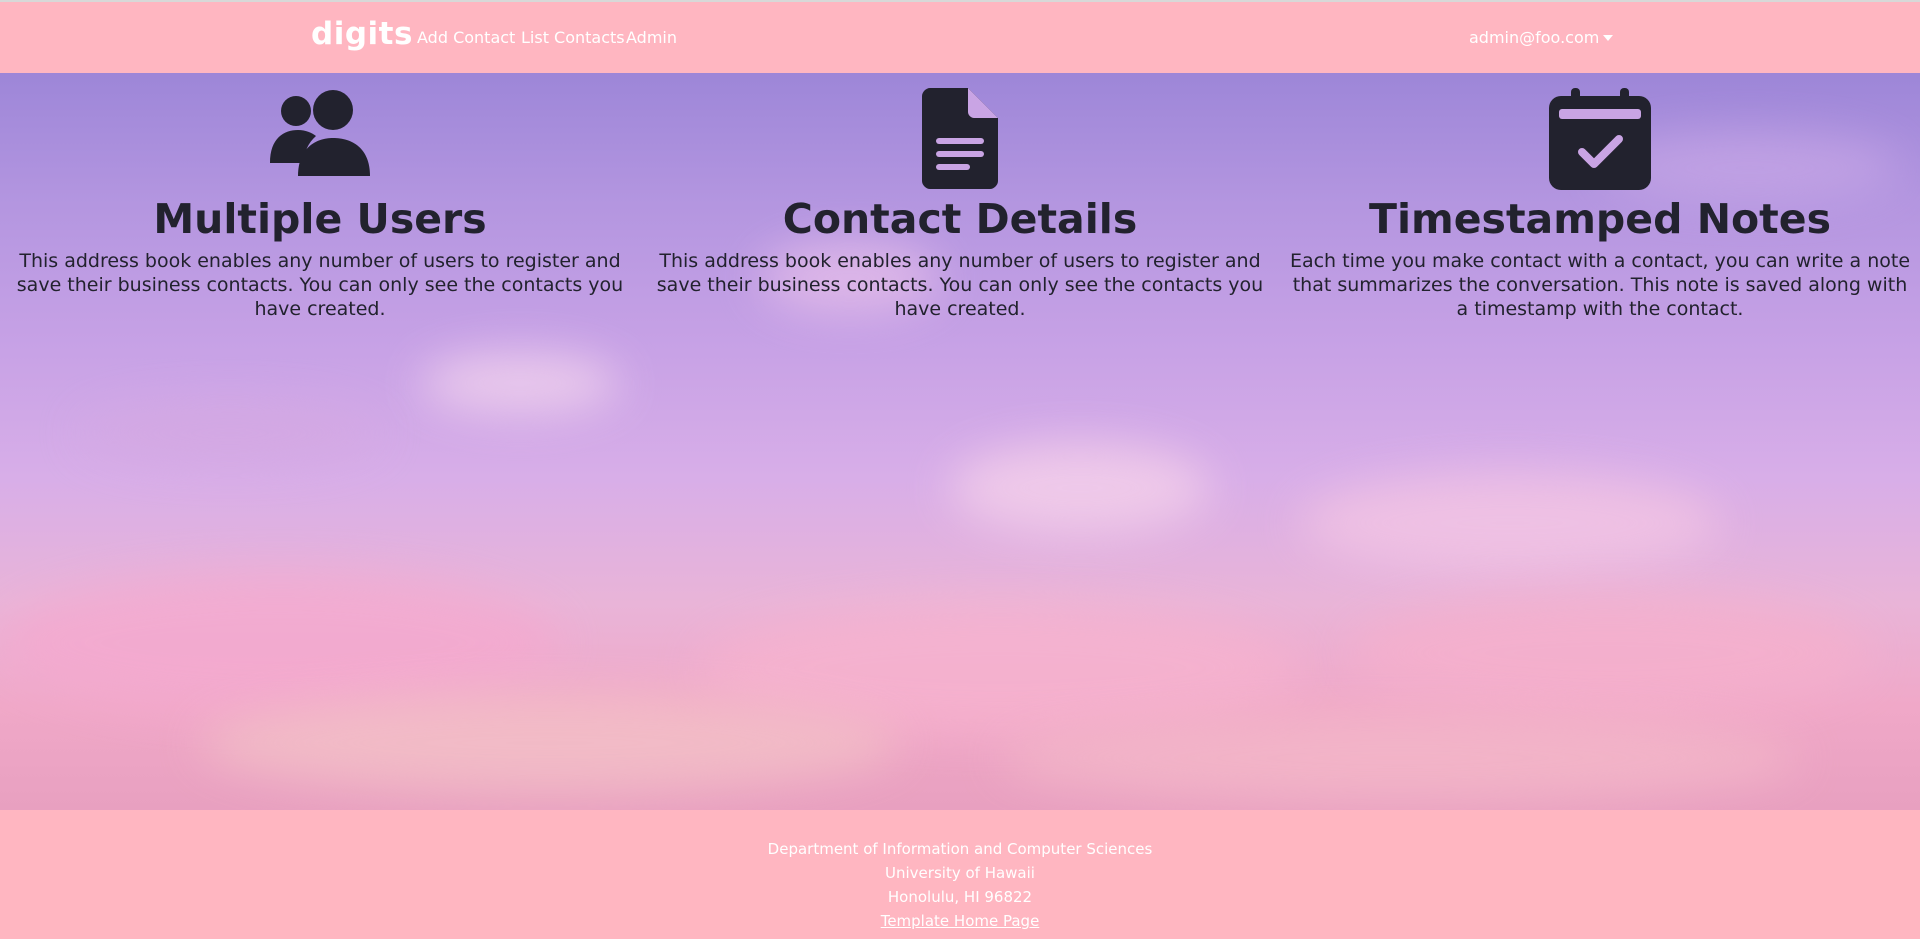  Describe the element at coordinates (960, 897) in the screenshot. I see `footer-address: Honolulu, HI 96822` at that location.